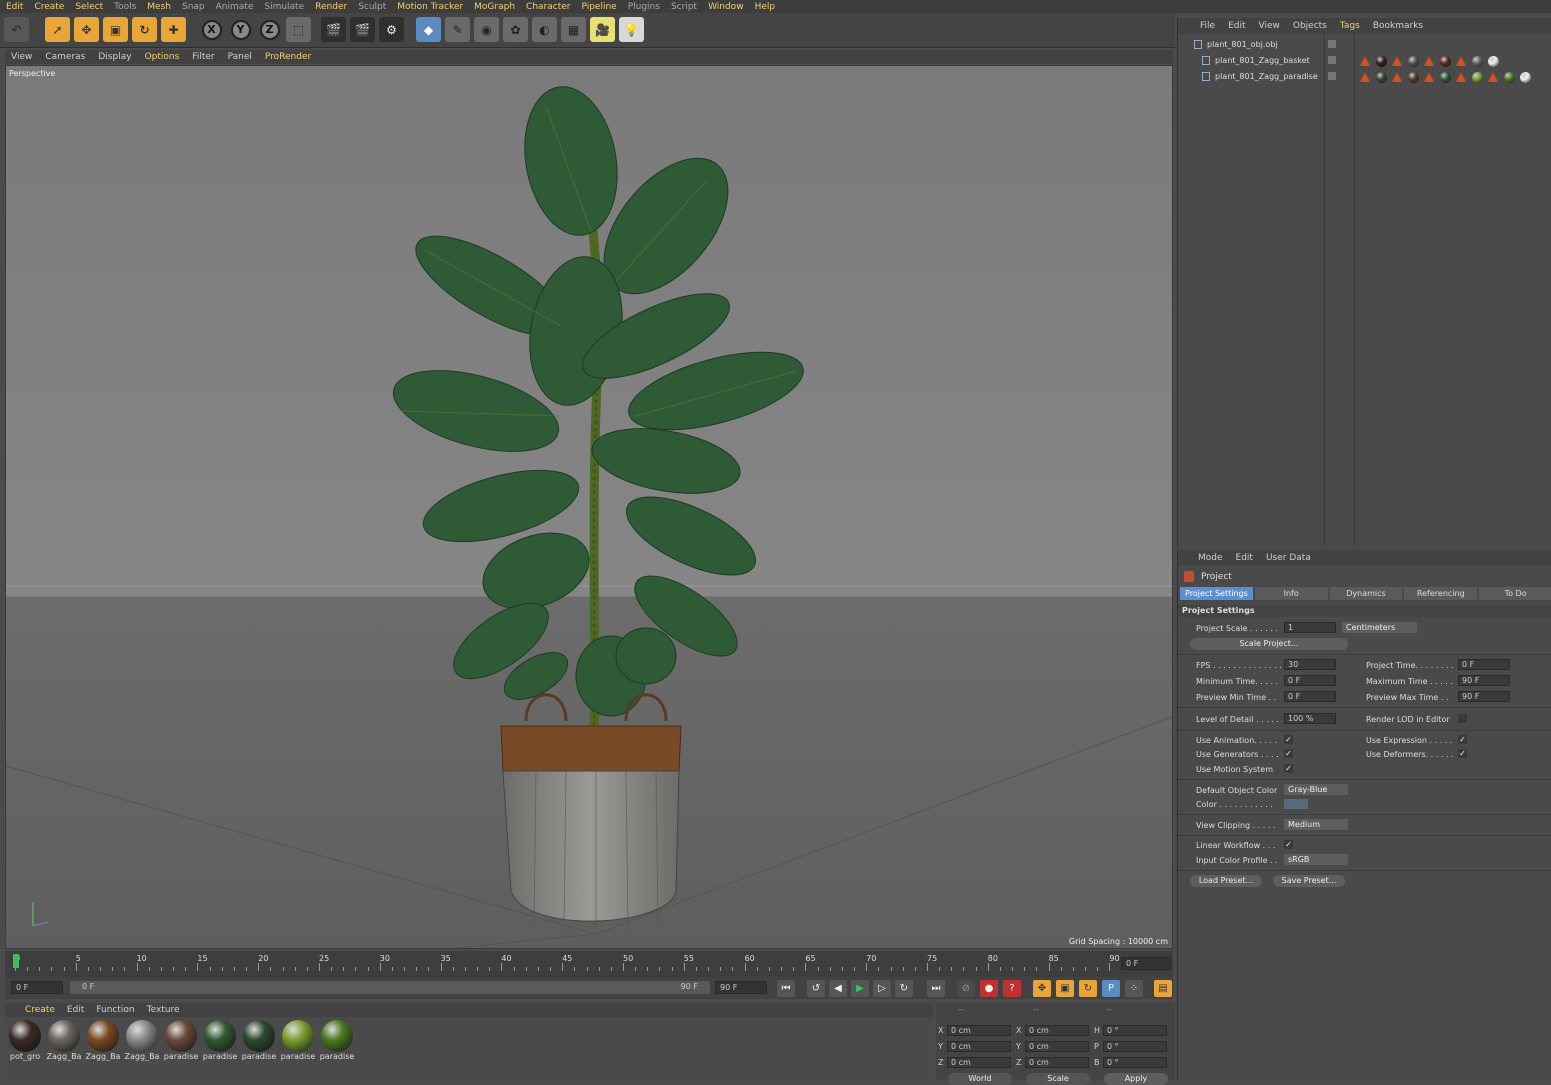 Image resolution: width=1551 pixels, height=1085 pixels. What do you see at coordinates (1266, 76) in the screenshot?
I see `object-name: plant_801_Zagg_paradise` at bounding box center [1266, 76].